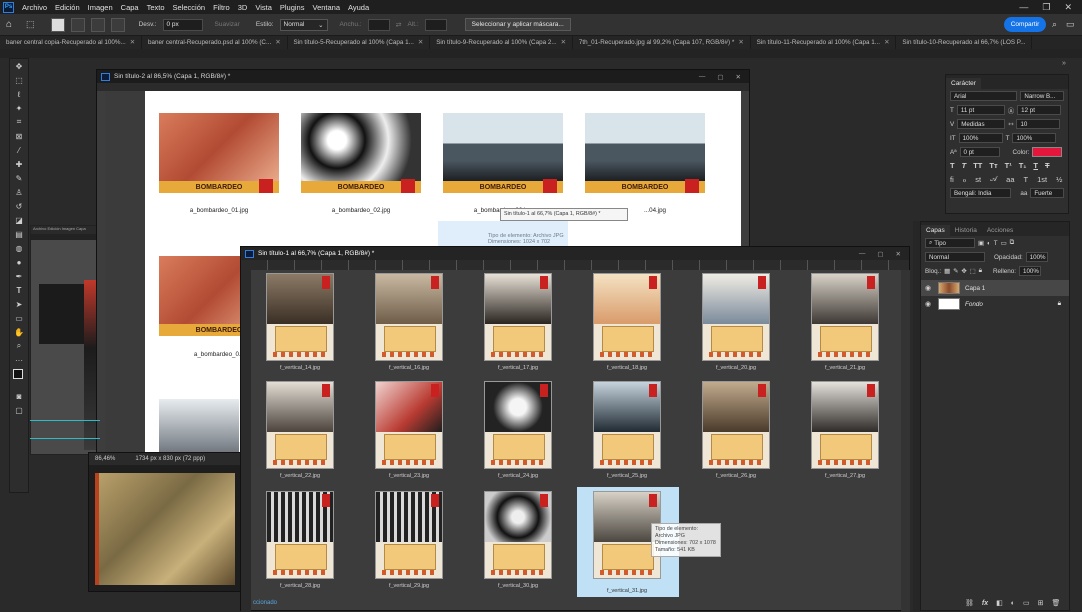 This screenshot has width=1082, height=612. What do you see at coordinates (19, 150) in the screenshot?
I see `eyedropper-icon: ⁄` at bounding box center [19, 150].